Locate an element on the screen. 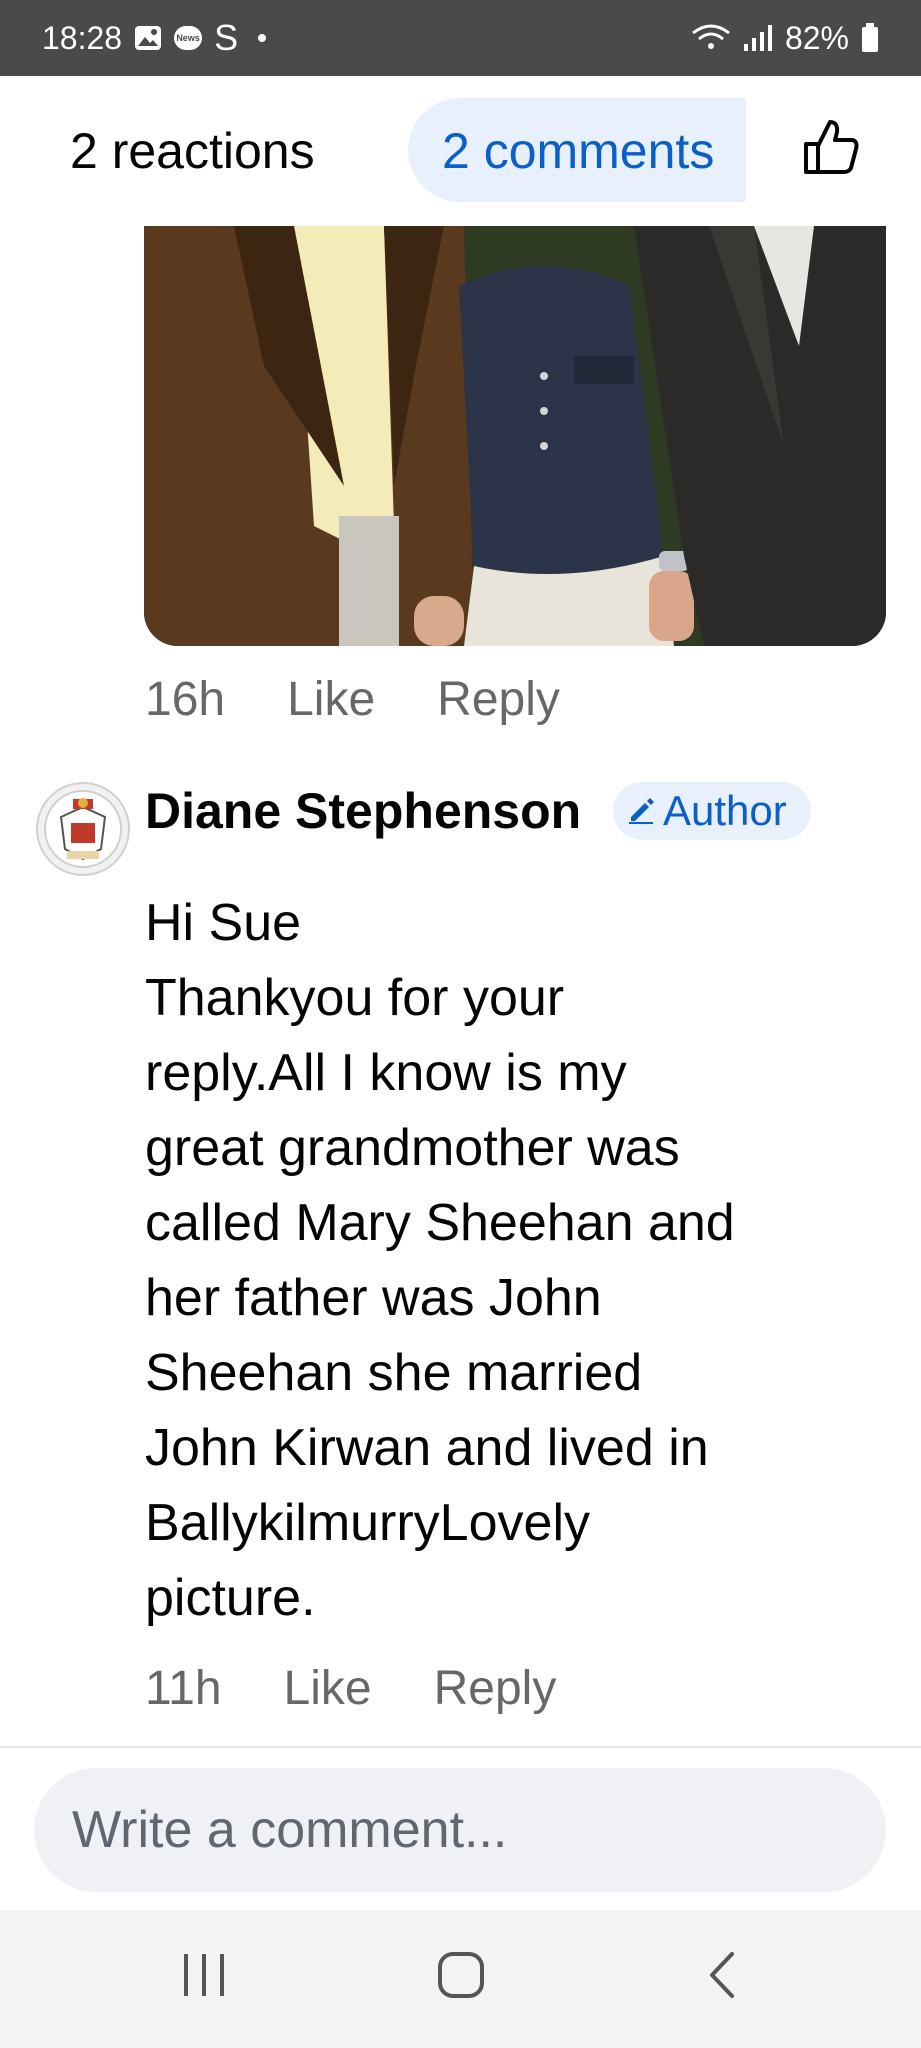 This screenshot has width=921, height=2048. comment-line: Hi Sue is located at coordinates (223, 923).